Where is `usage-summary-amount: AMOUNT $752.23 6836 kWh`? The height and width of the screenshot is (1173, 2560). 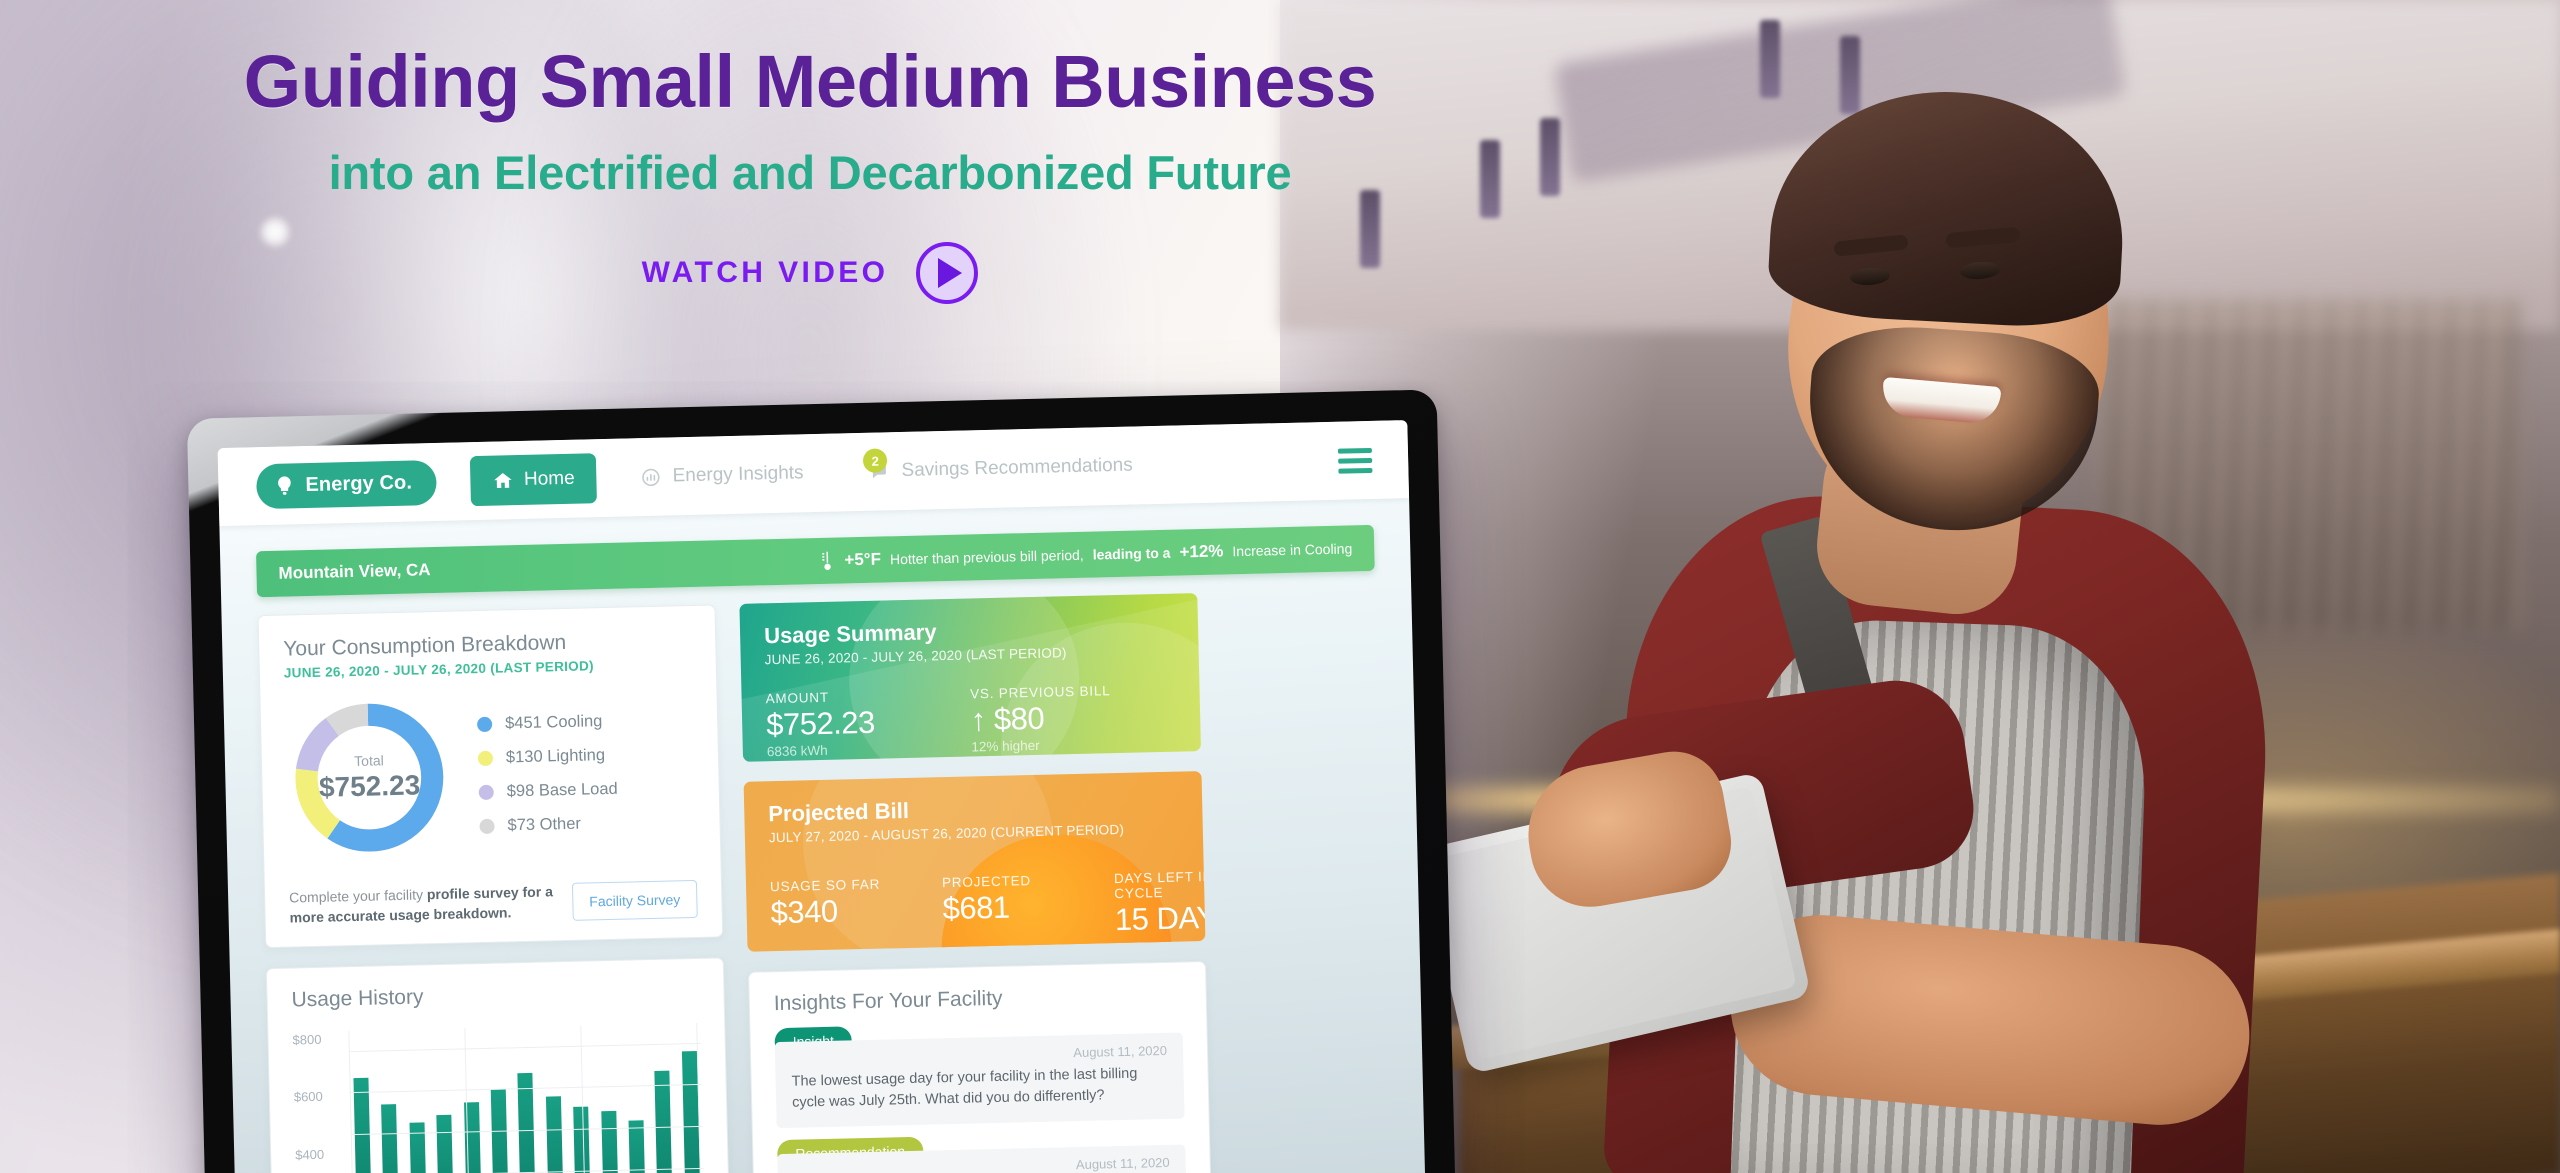 usage-summary-amount: AMOUNT $752.23 6836 kWh is located at coordinates (820, 724).